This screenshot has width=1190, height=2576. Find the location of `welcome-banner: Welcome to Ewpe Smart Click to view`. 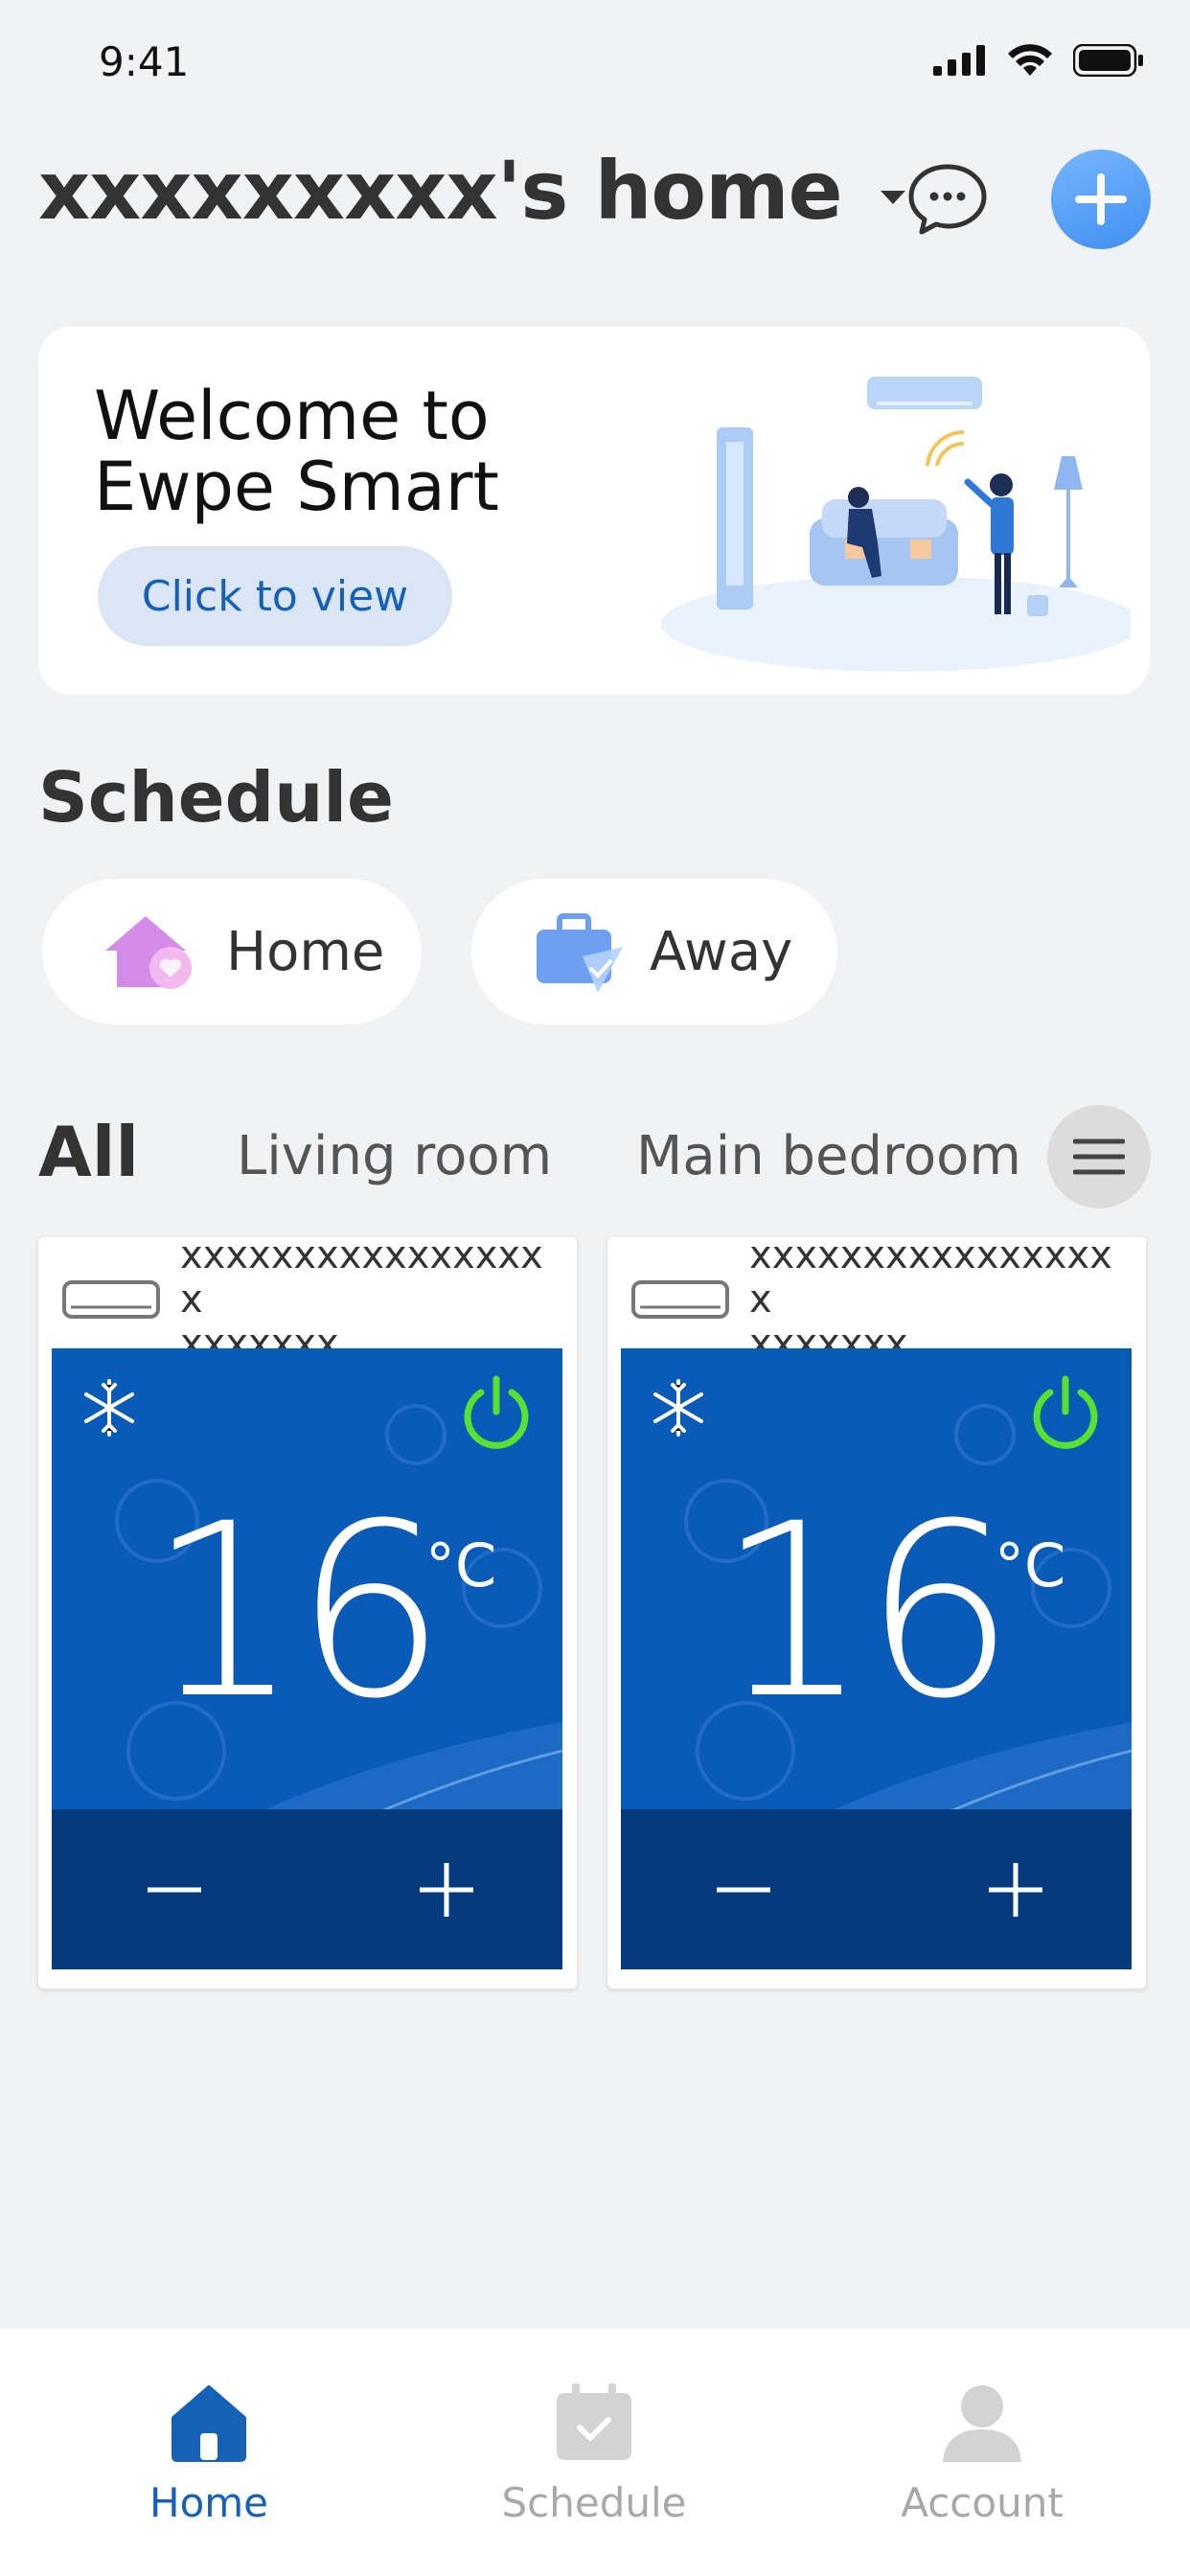

welcome-banner: Welcome to Ewpe Smart Click to view is located at coordinates (594, 511).